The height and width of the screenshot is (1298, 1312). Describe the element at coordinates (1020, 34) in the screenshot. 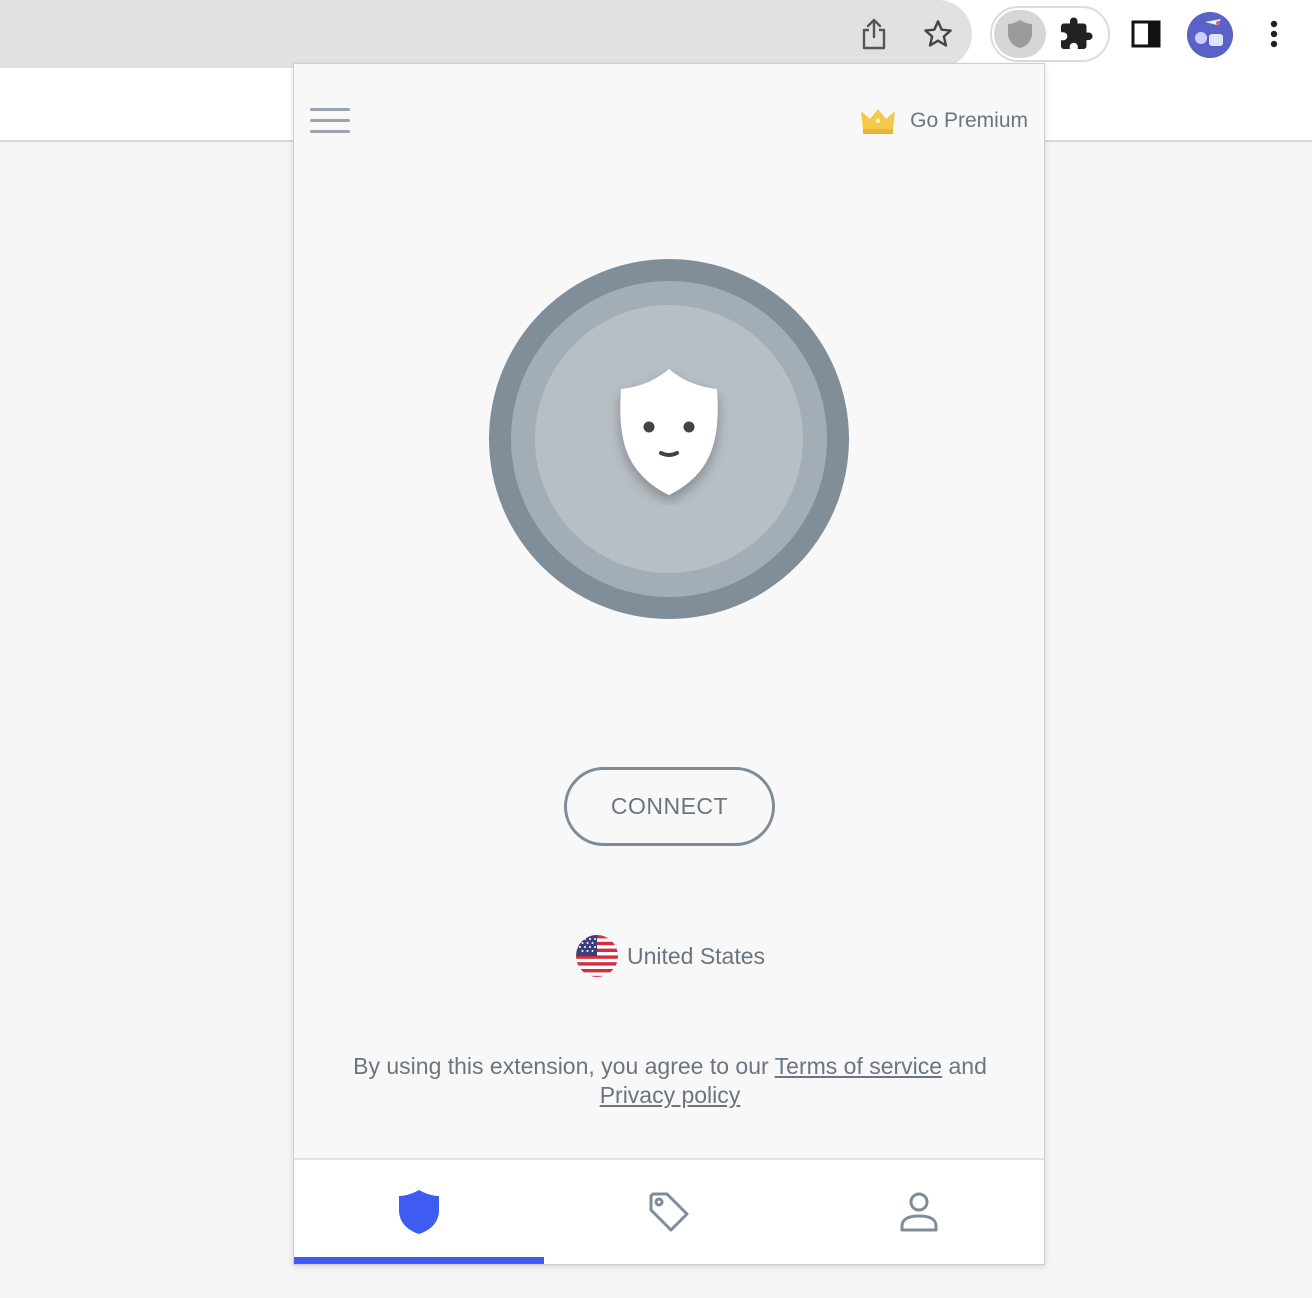

I see `vpn-extension-icon` at that location.